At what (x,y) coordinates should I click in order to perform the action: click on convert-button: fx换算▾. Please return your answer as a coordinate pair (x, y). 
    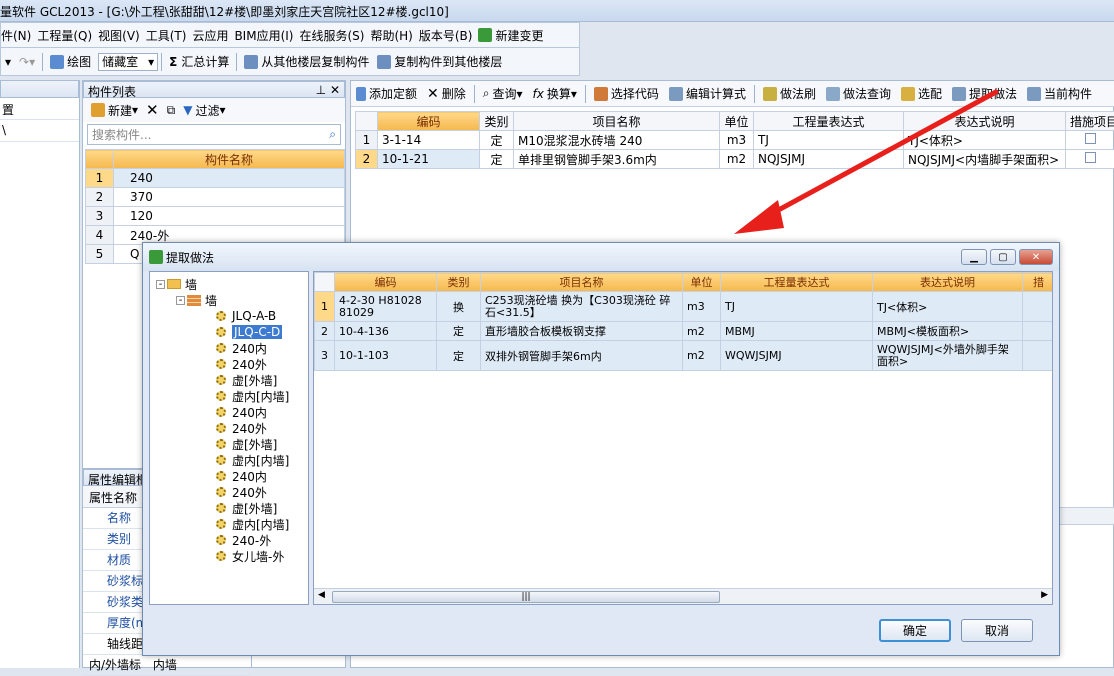
    Looking at the image, I should click on (555, 94).